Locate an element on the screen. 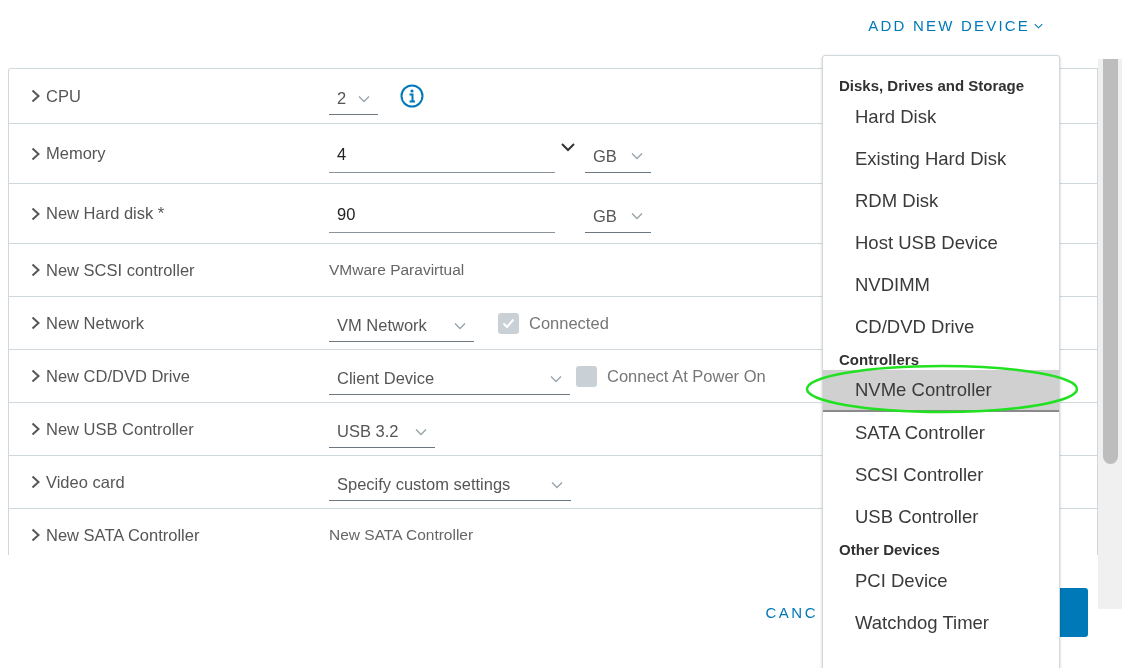  dropdown: 2 is located at coordinates (353, 99).